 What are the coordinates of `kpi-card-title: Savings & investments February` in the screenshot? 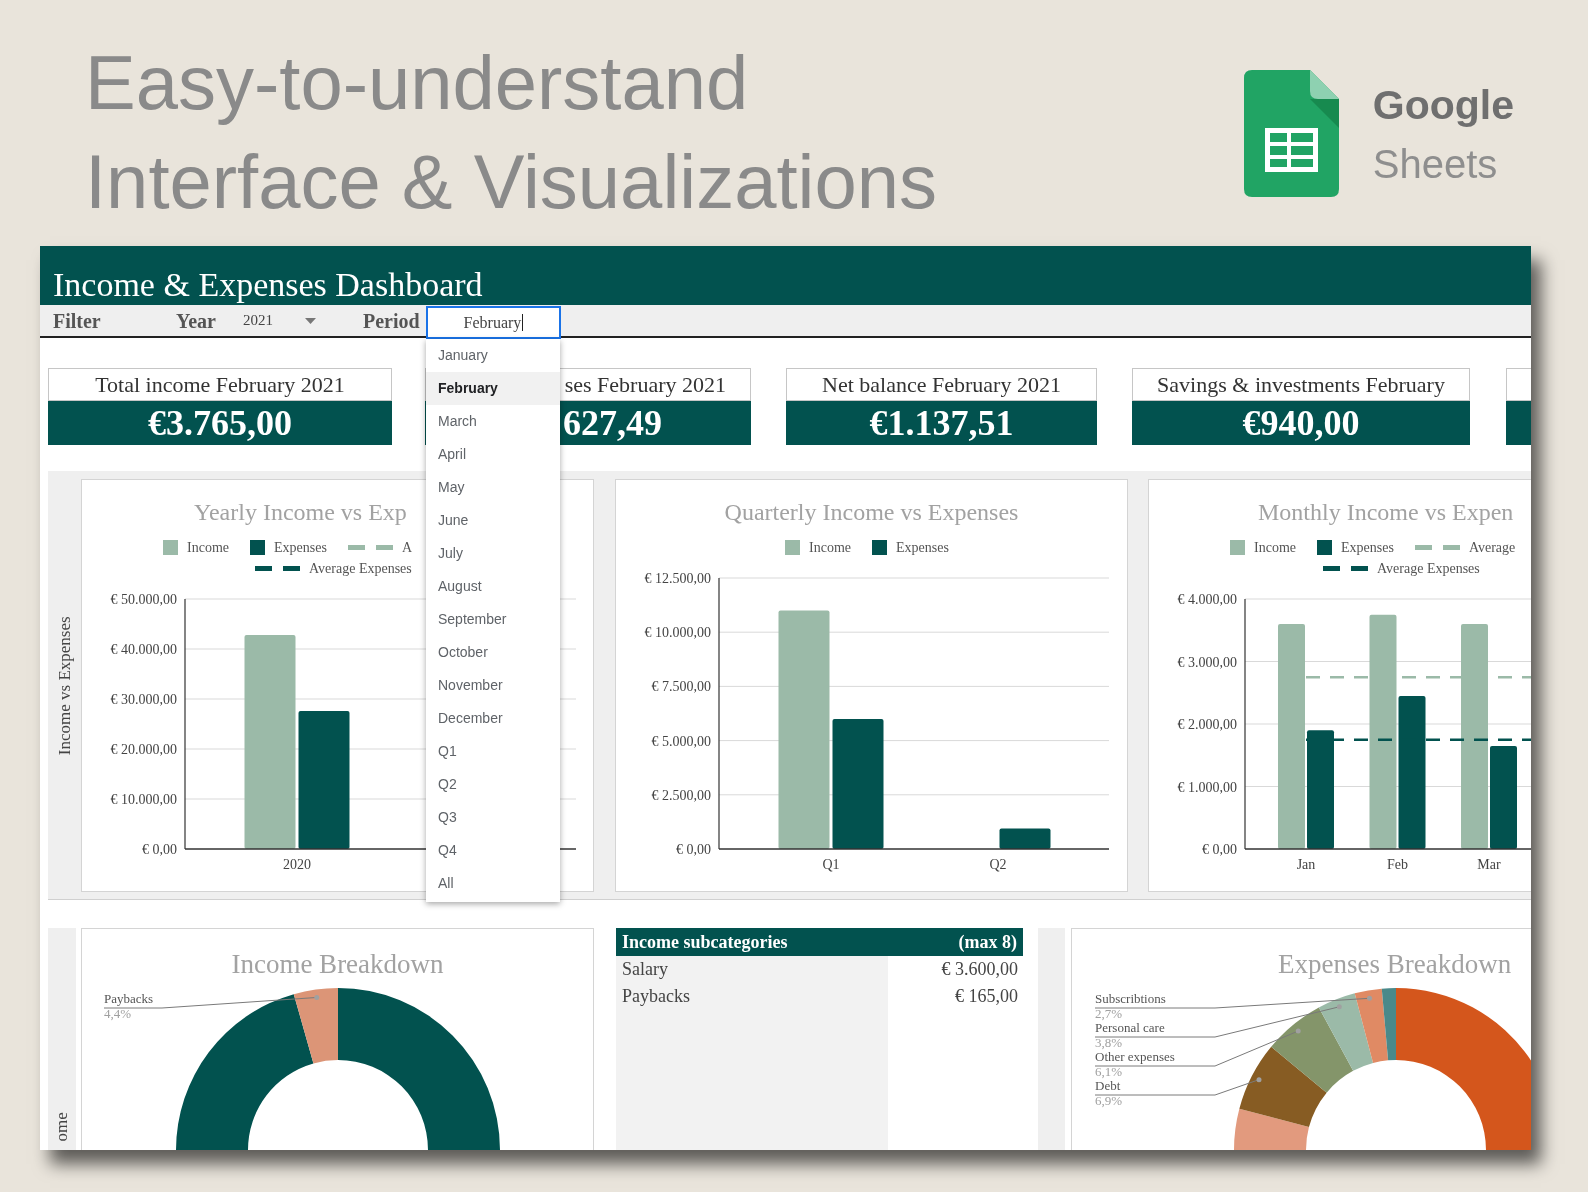 It's located at (1301, 384).